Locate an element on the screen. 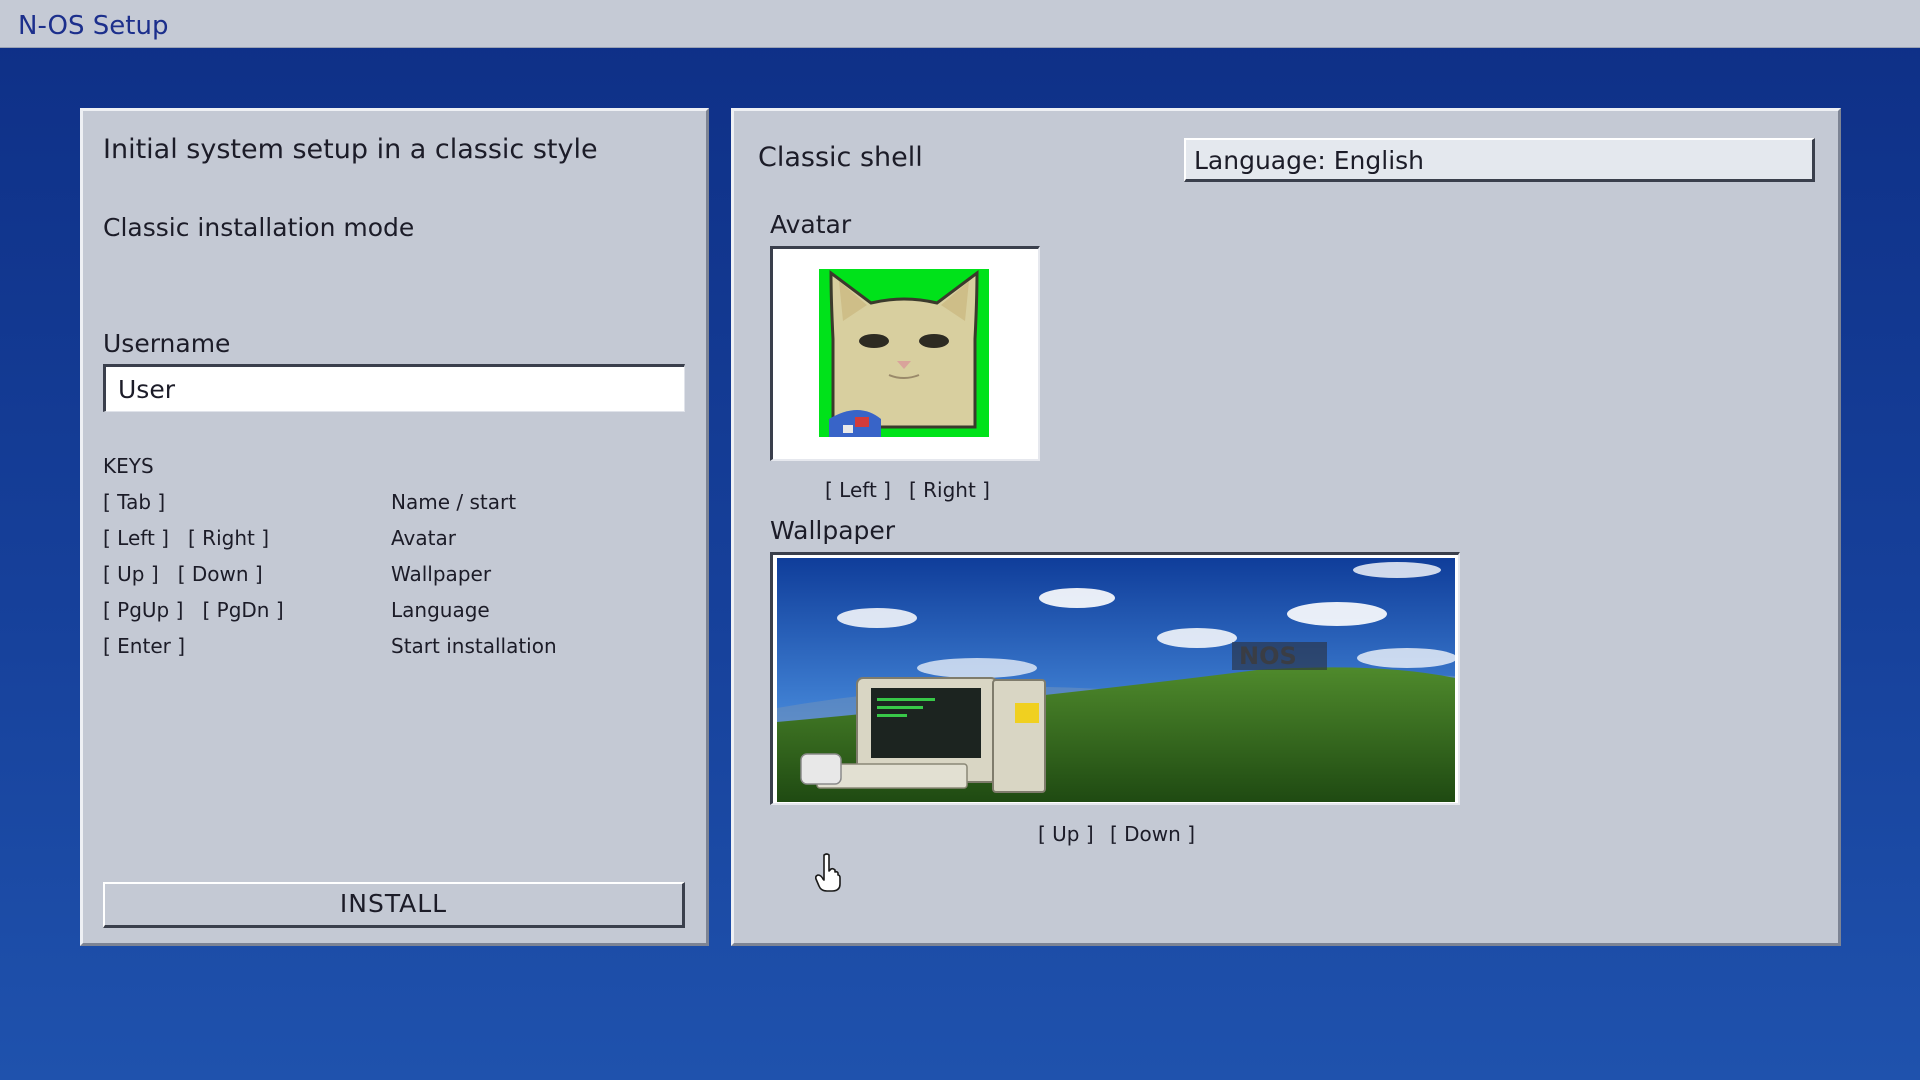 The width and height of the screenshot is (1920, 1080). wallpaper-label: Wallpaper is located at coordinates (833, 530).